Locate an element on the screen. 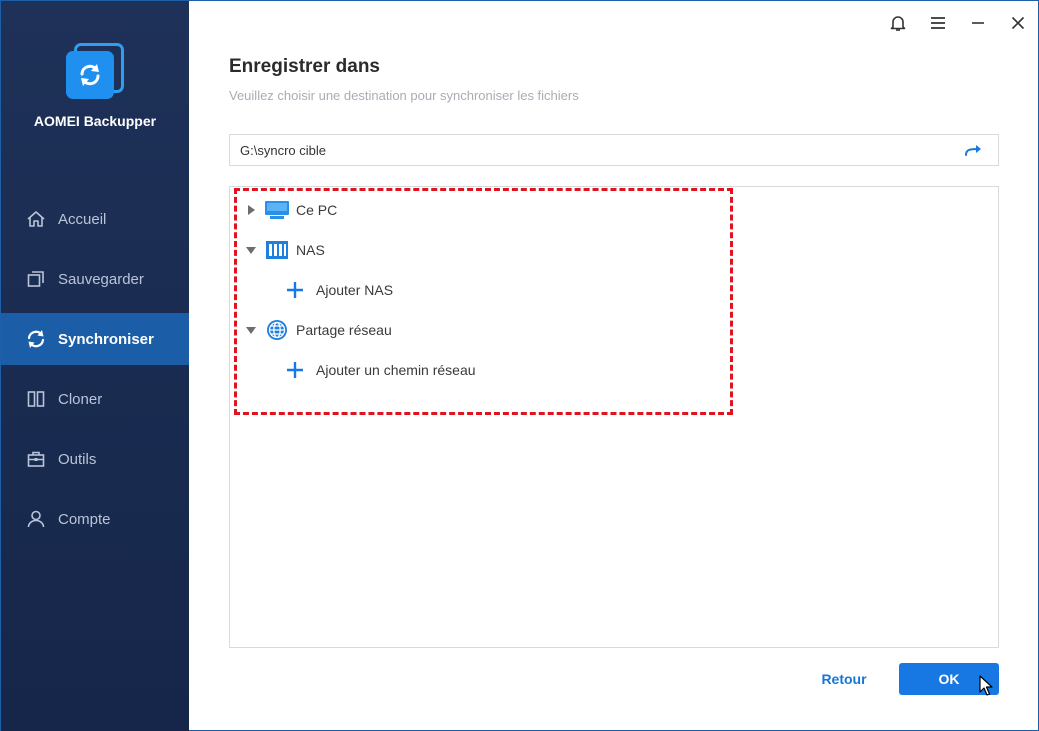 This screenshot has width=1039, height=731. tree-item-ce-pc: Ce PC is located at coordinates (291, 210).